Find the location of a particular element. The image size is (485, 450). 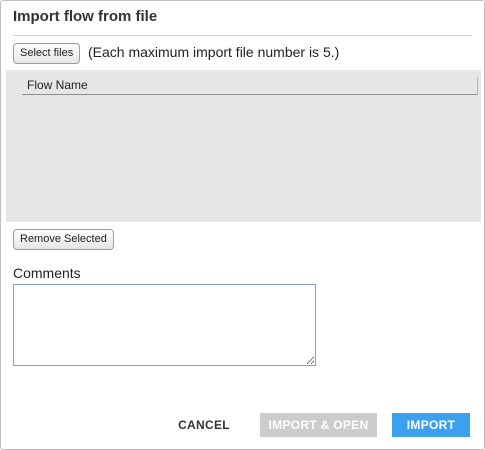

remove-selected-button: Remove Selected is located at coordinates (63, 239).